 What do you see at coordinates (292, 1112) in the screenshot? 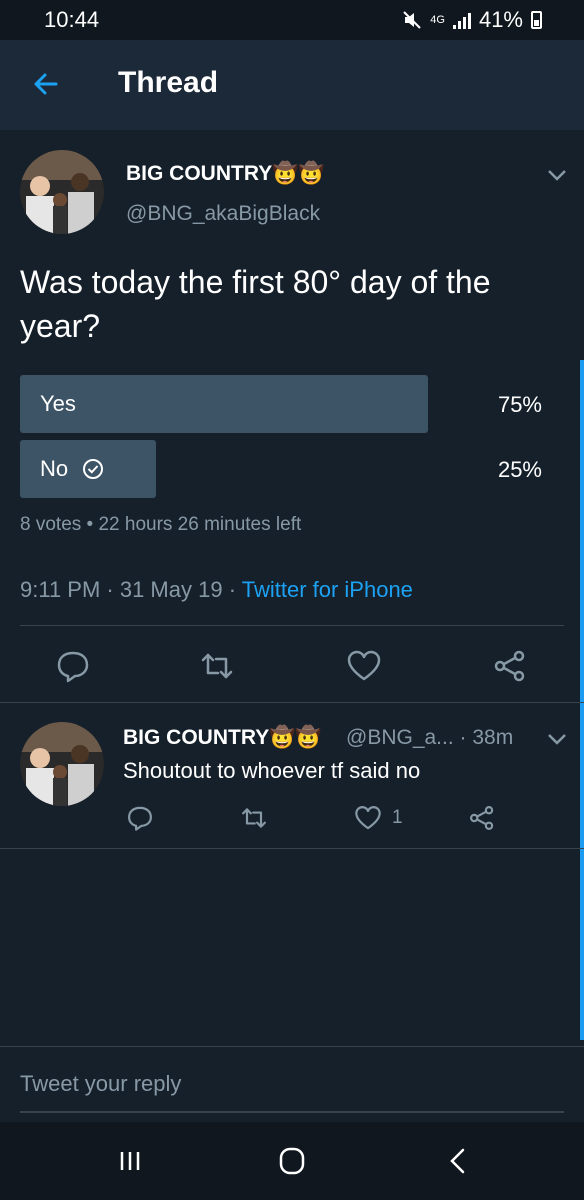
I see `input-underline` at bounding box center [292, 1112].